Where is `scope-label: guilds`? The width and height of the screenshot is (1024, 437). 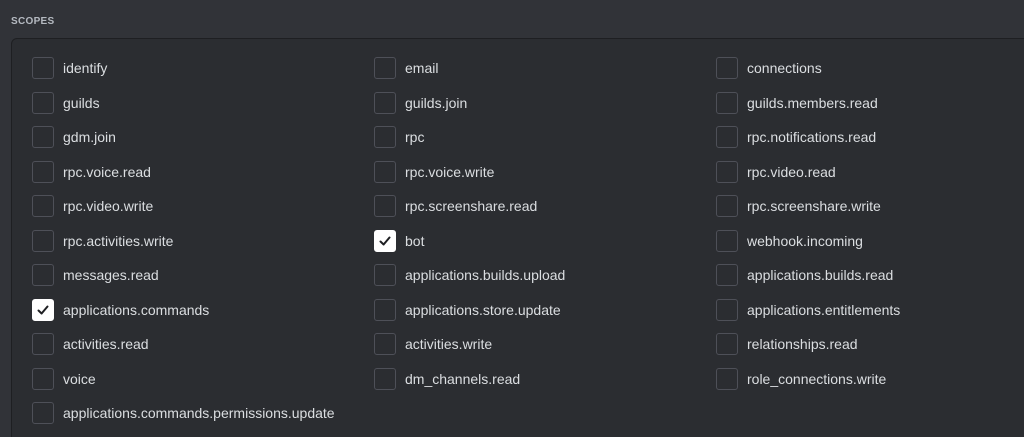 scope-label: guilds is located at coordinates (81, 102).